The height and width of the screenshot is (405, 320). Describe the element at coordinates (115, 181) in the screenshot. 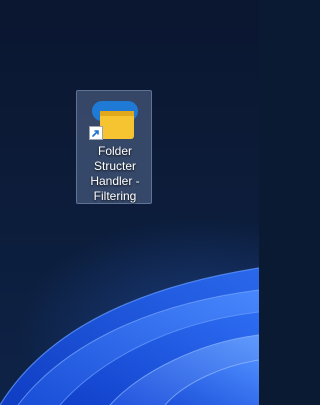

I see `label-line: Handler -` at that location.